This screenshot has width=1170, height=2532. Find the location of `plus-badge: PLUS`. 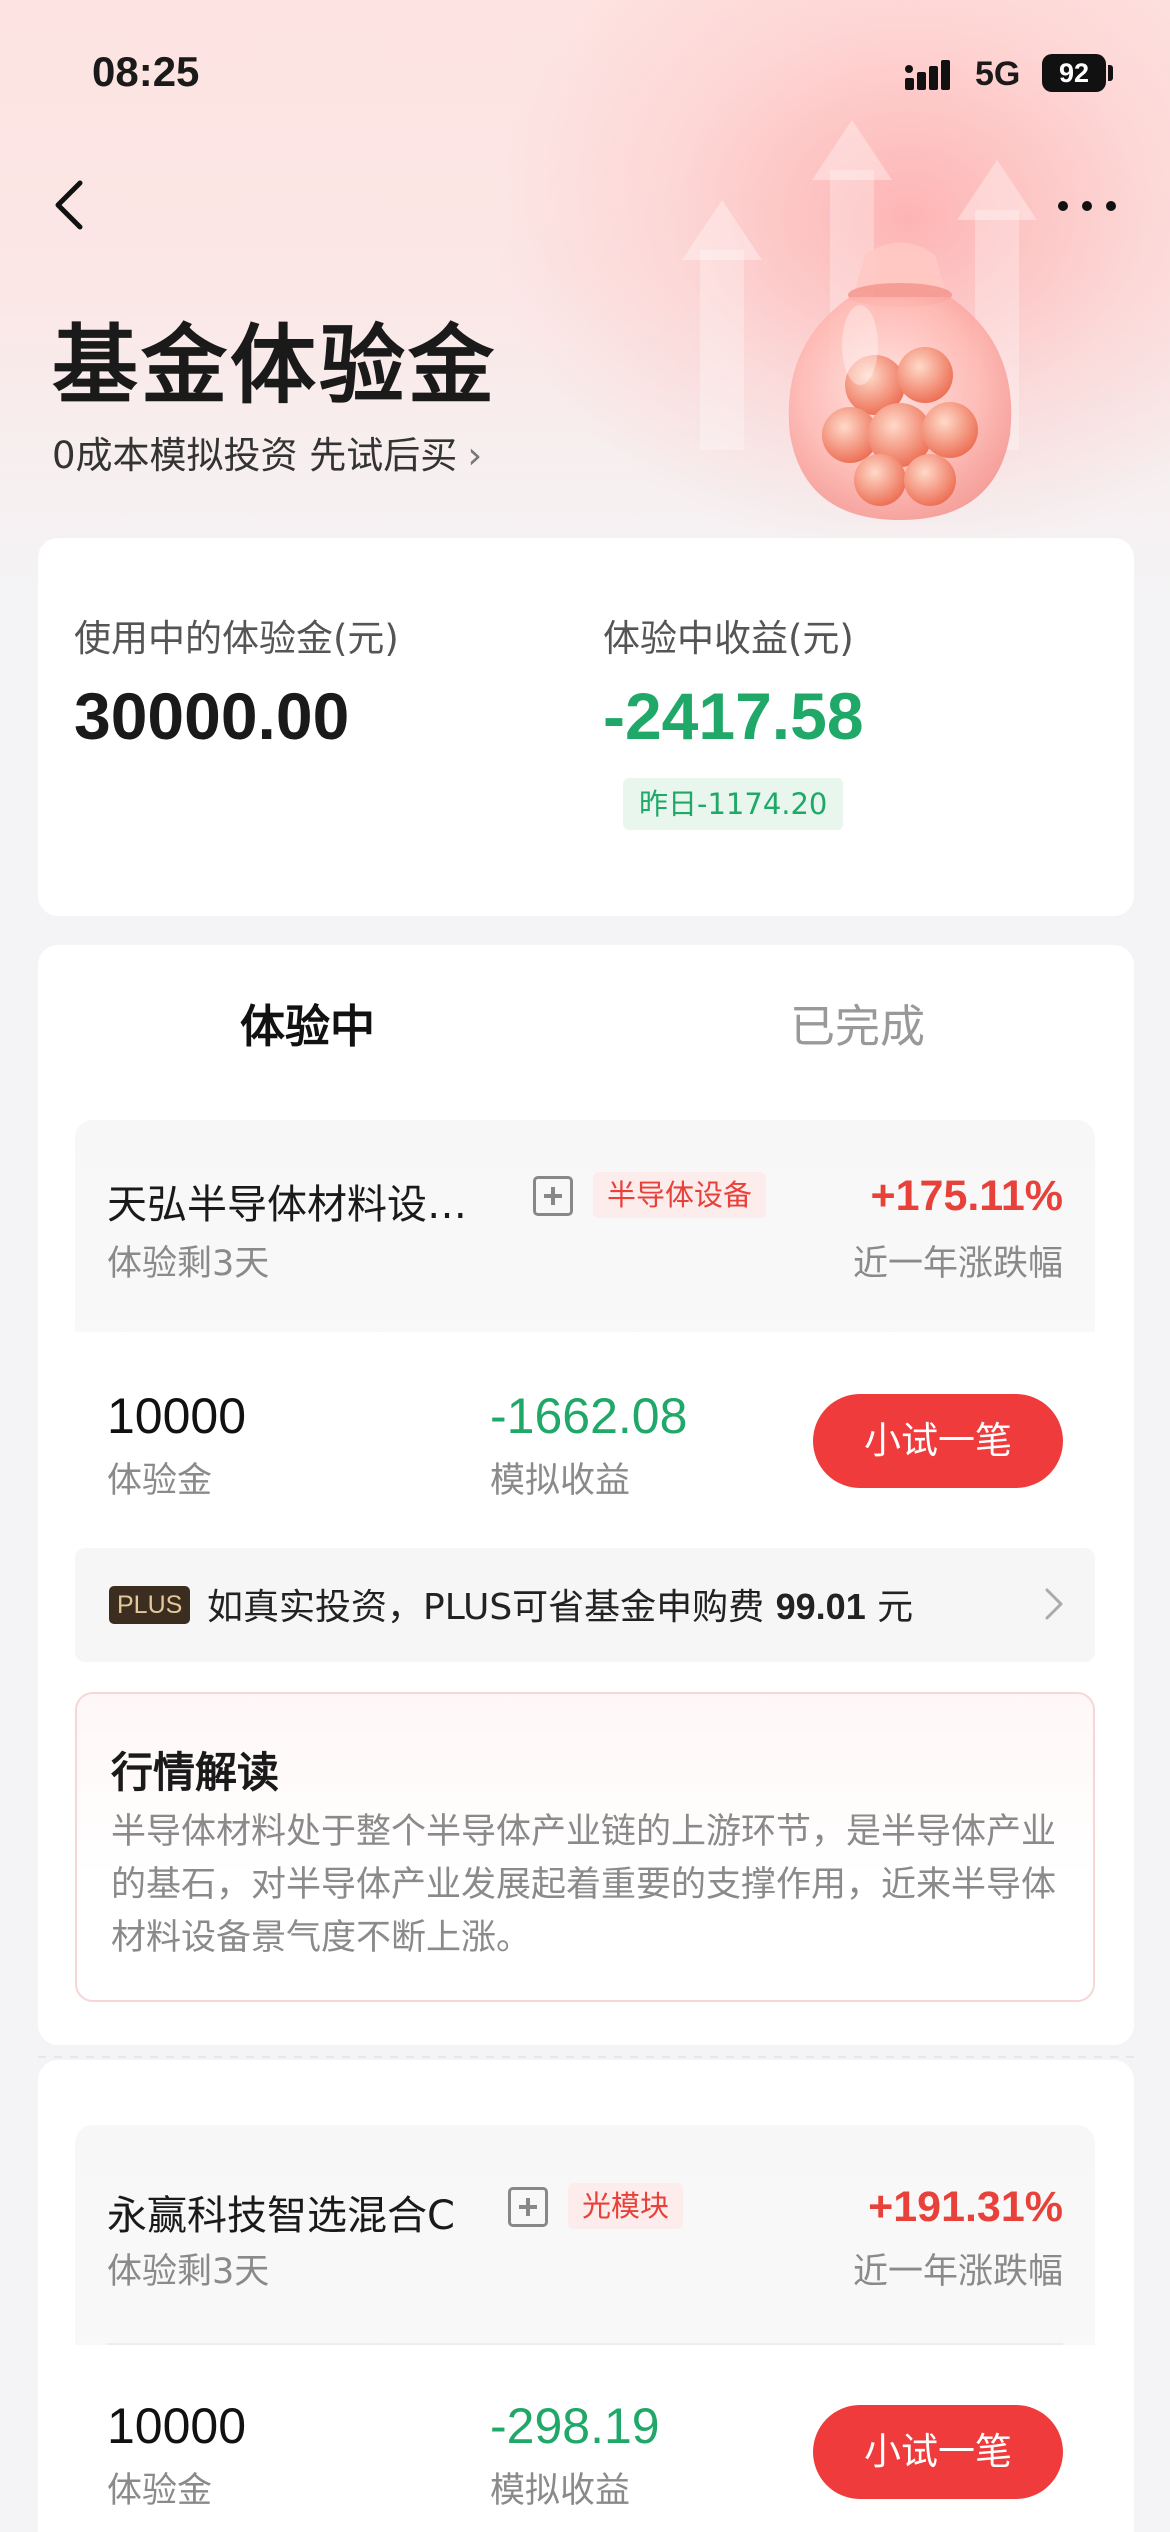

plus-badge: PLUS is located at coordinates (150, 1605).